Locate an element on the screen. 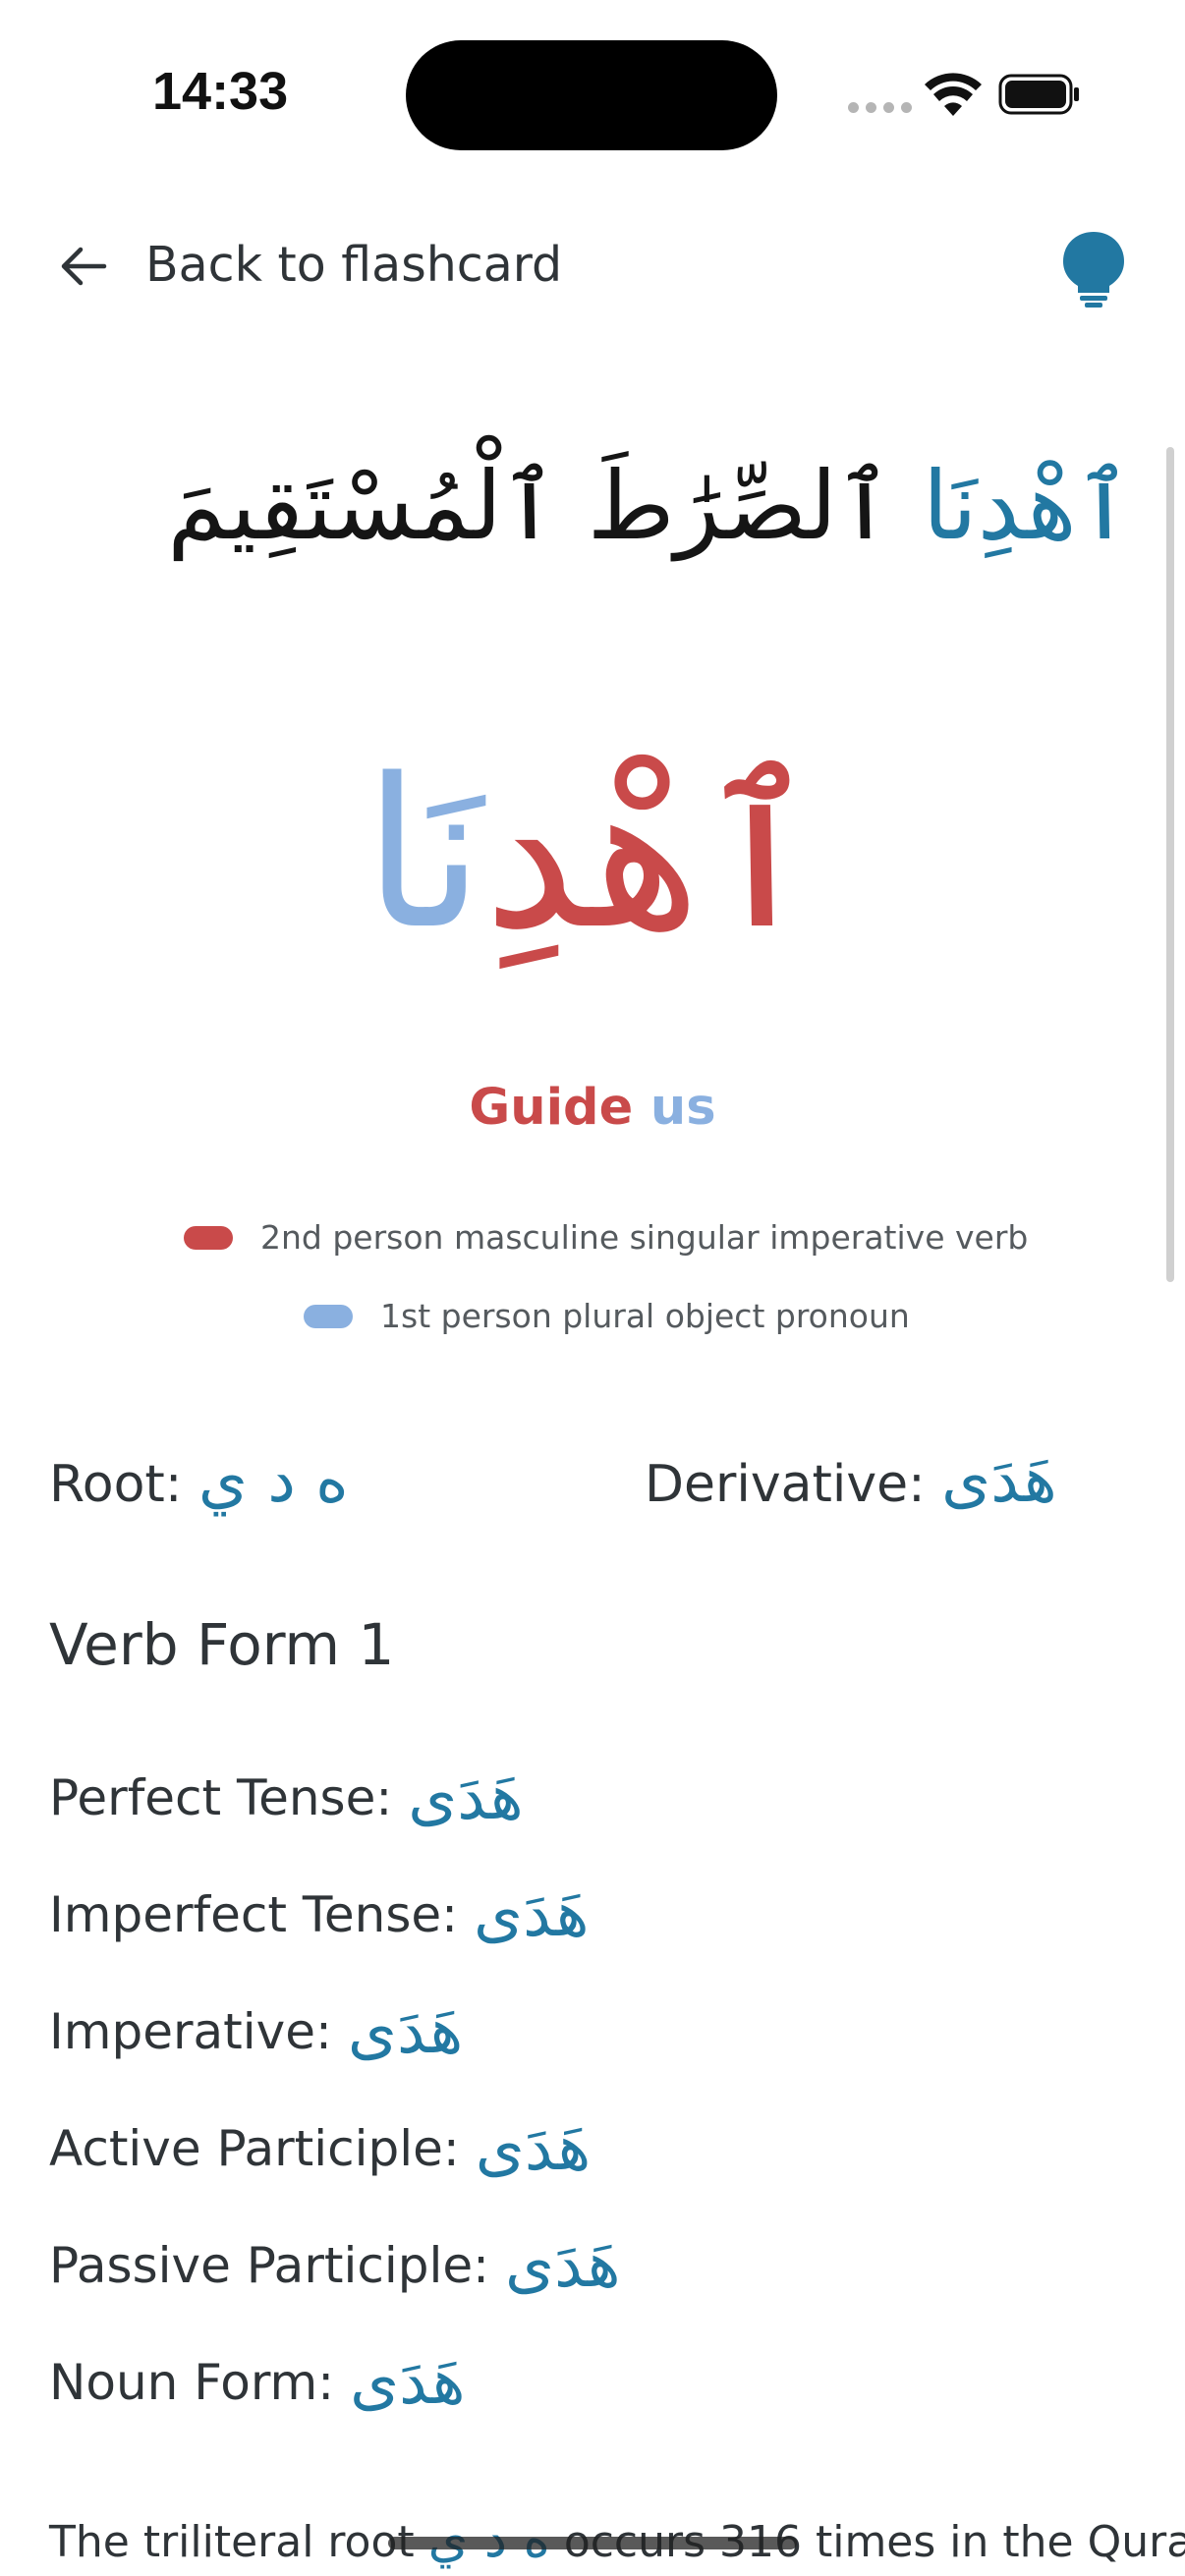 This screenshot has height=2576, width=1185. back-arrow-icon is located at coordinates (84, 266).